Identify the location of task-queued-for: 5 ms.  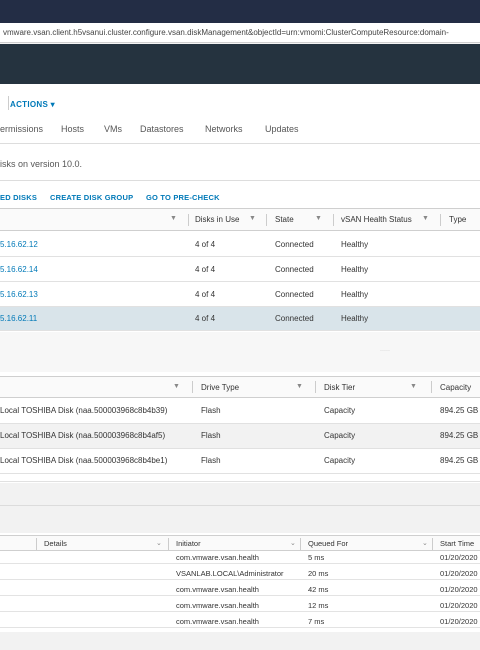
(316, 557).